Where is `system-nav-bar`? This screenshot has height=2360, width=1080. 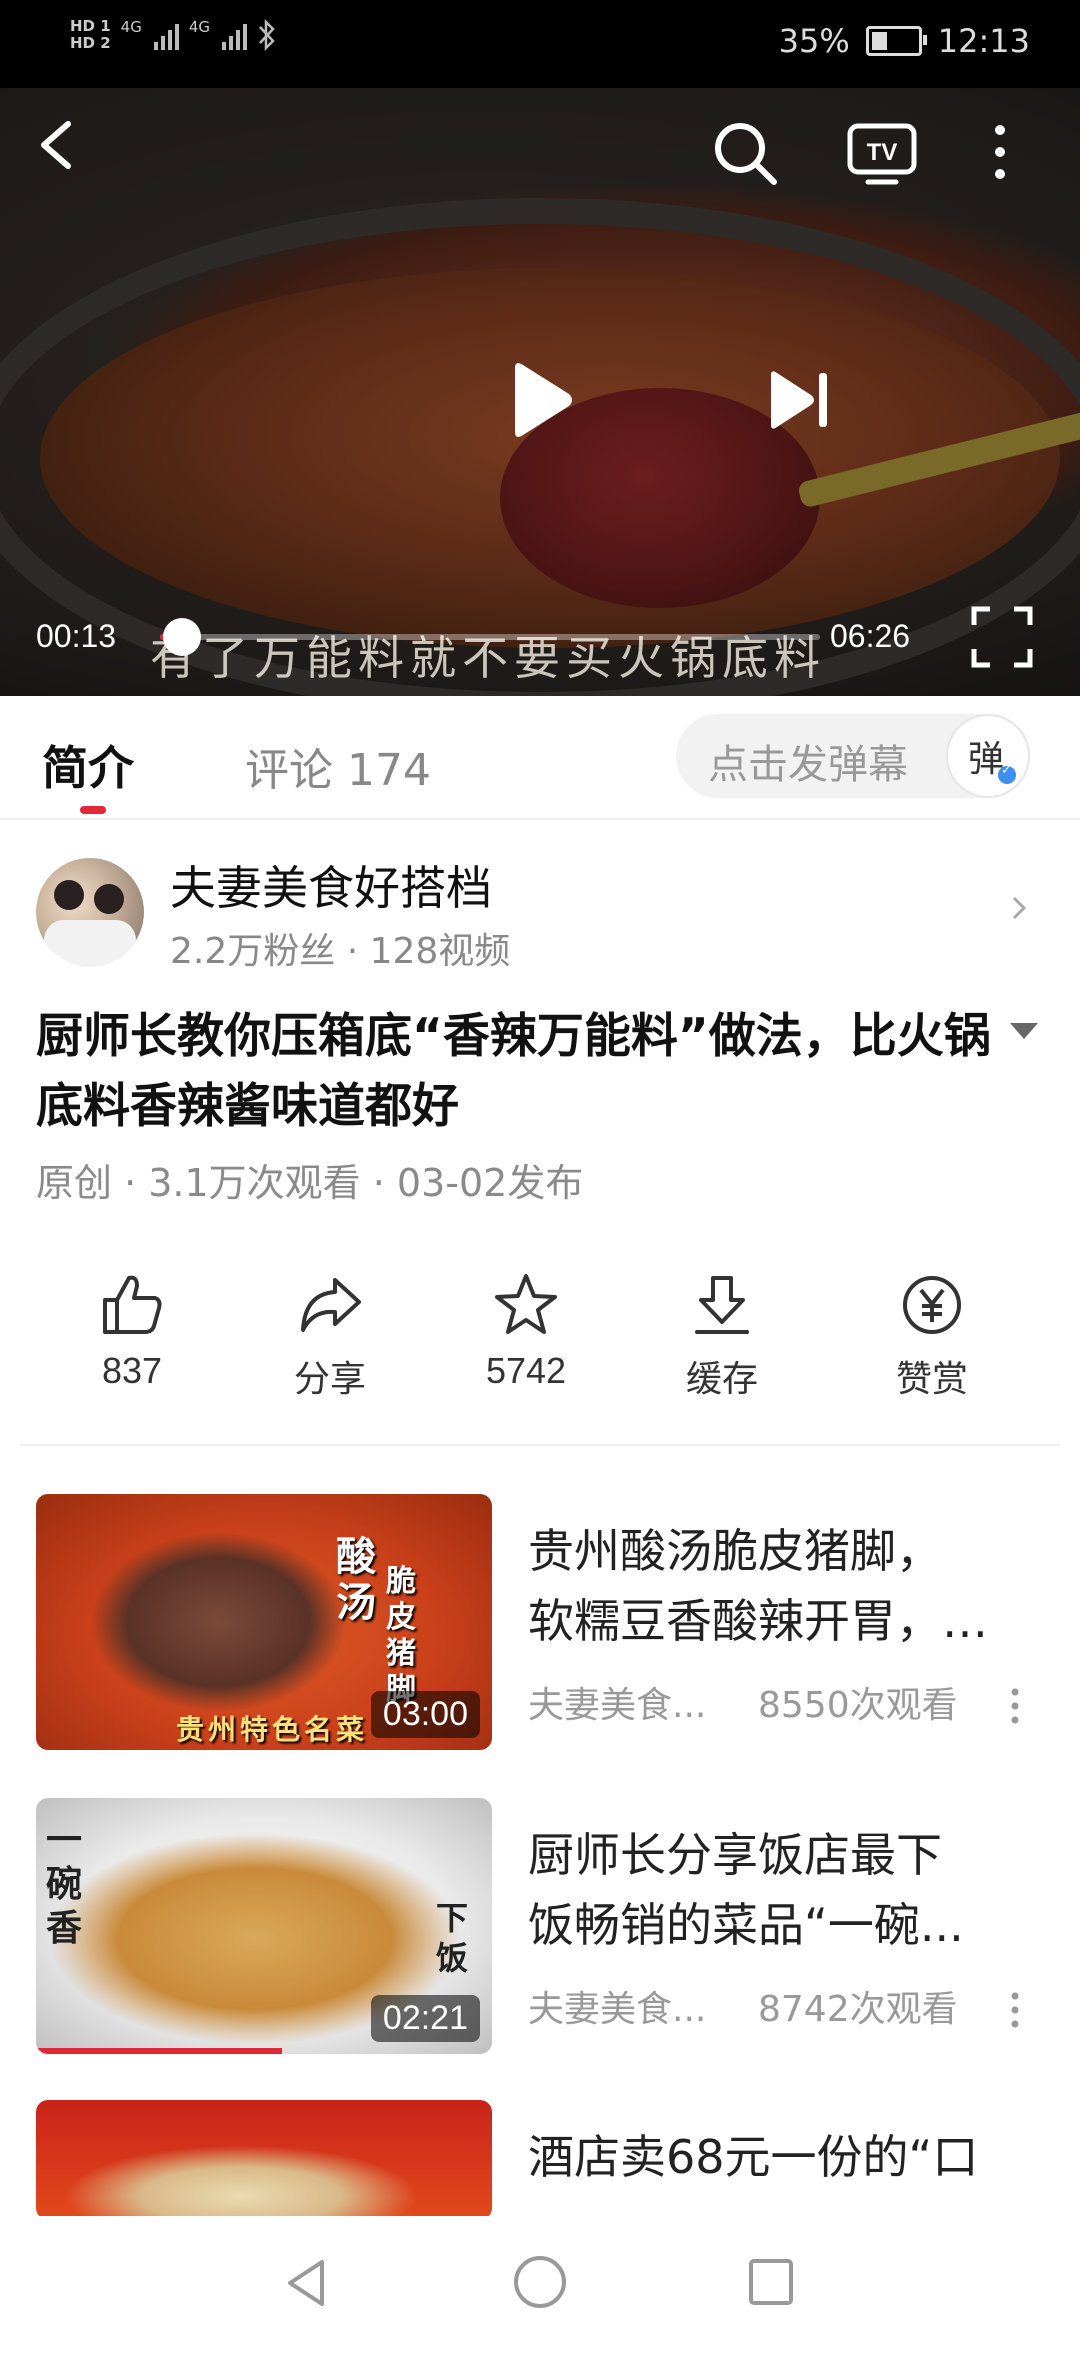 system-nav-bar is located at coordinates (540, 2278).